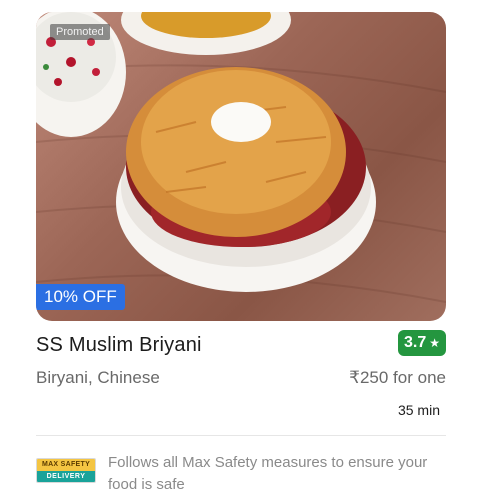 The width and height of the screenshot is (477, 496). Describe the element at coordinates (241, 435) in the screenshot. I see `divider` at that location.